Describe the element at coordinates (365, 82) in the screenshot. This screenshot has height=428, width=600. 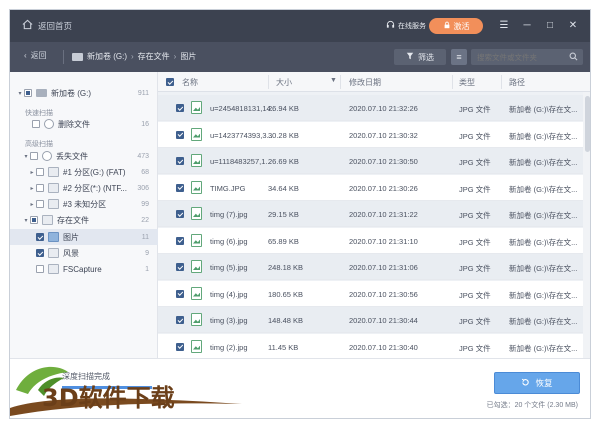
I see `column-header-modified: 修改日期` at that location.